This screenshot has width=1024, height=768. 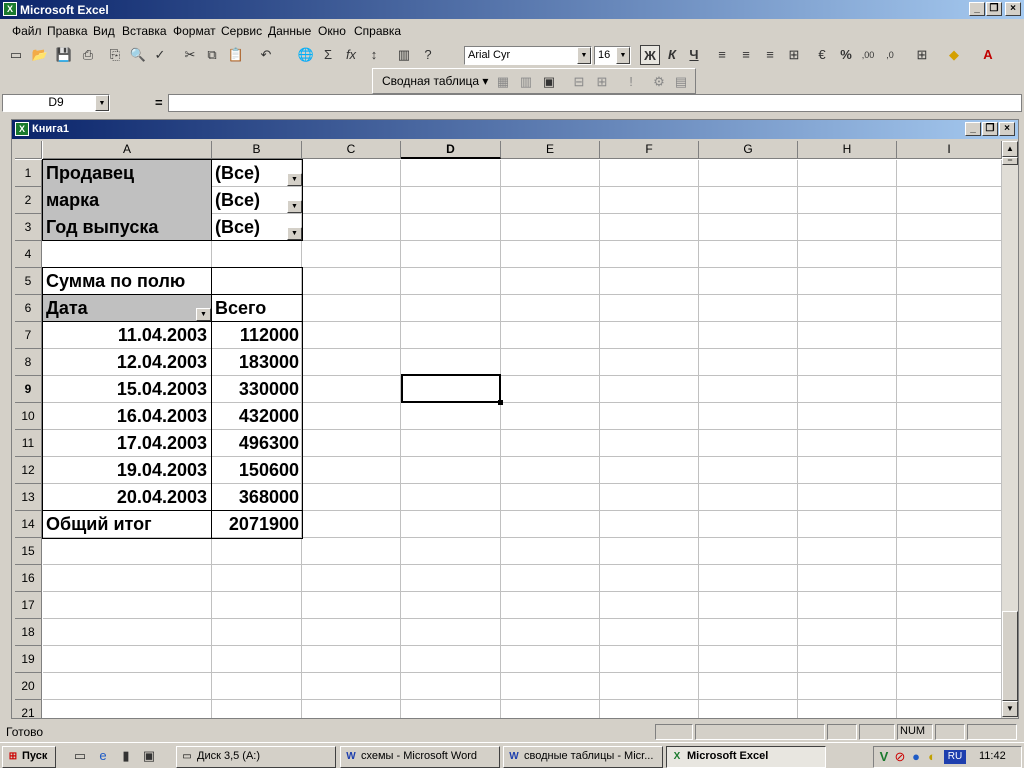 I want to click on row-header-15: 15, so click(x=28, y=551).